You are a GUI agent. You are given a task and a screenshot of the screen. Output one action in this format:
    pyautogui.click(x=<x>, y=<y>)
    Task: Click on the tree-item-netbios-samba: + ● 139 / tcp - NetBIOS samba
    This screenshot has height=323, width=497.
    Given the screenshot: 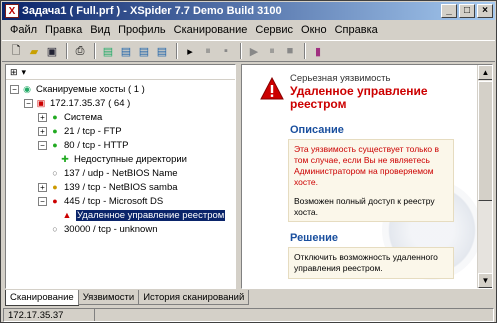 What is the action you would take?
    pyautogui.click(x=108, y=187)
    